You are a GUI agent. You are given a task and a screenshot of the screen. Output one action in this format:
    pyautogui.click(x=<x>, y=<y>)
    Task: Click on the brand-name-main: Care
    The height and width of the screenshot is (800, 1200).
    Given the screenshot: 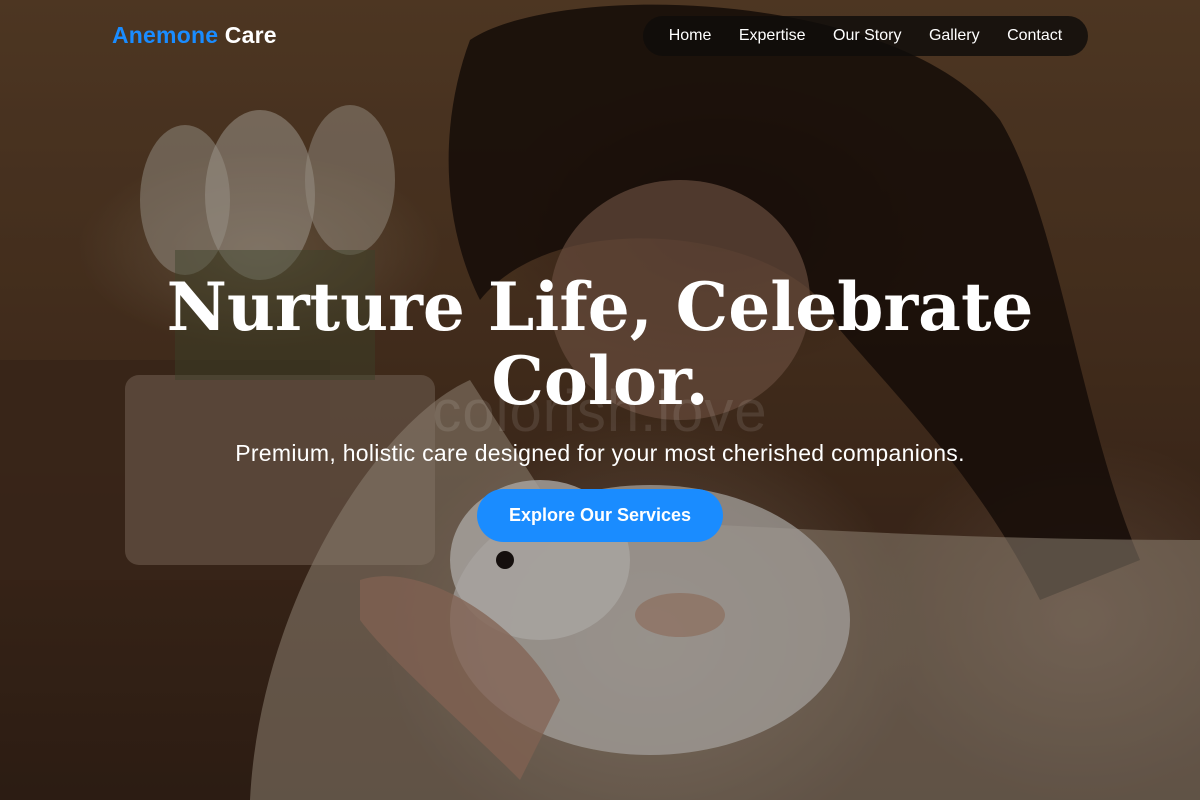 What is the action you would take?
    pyautogui.click(x=250, y=35)
    